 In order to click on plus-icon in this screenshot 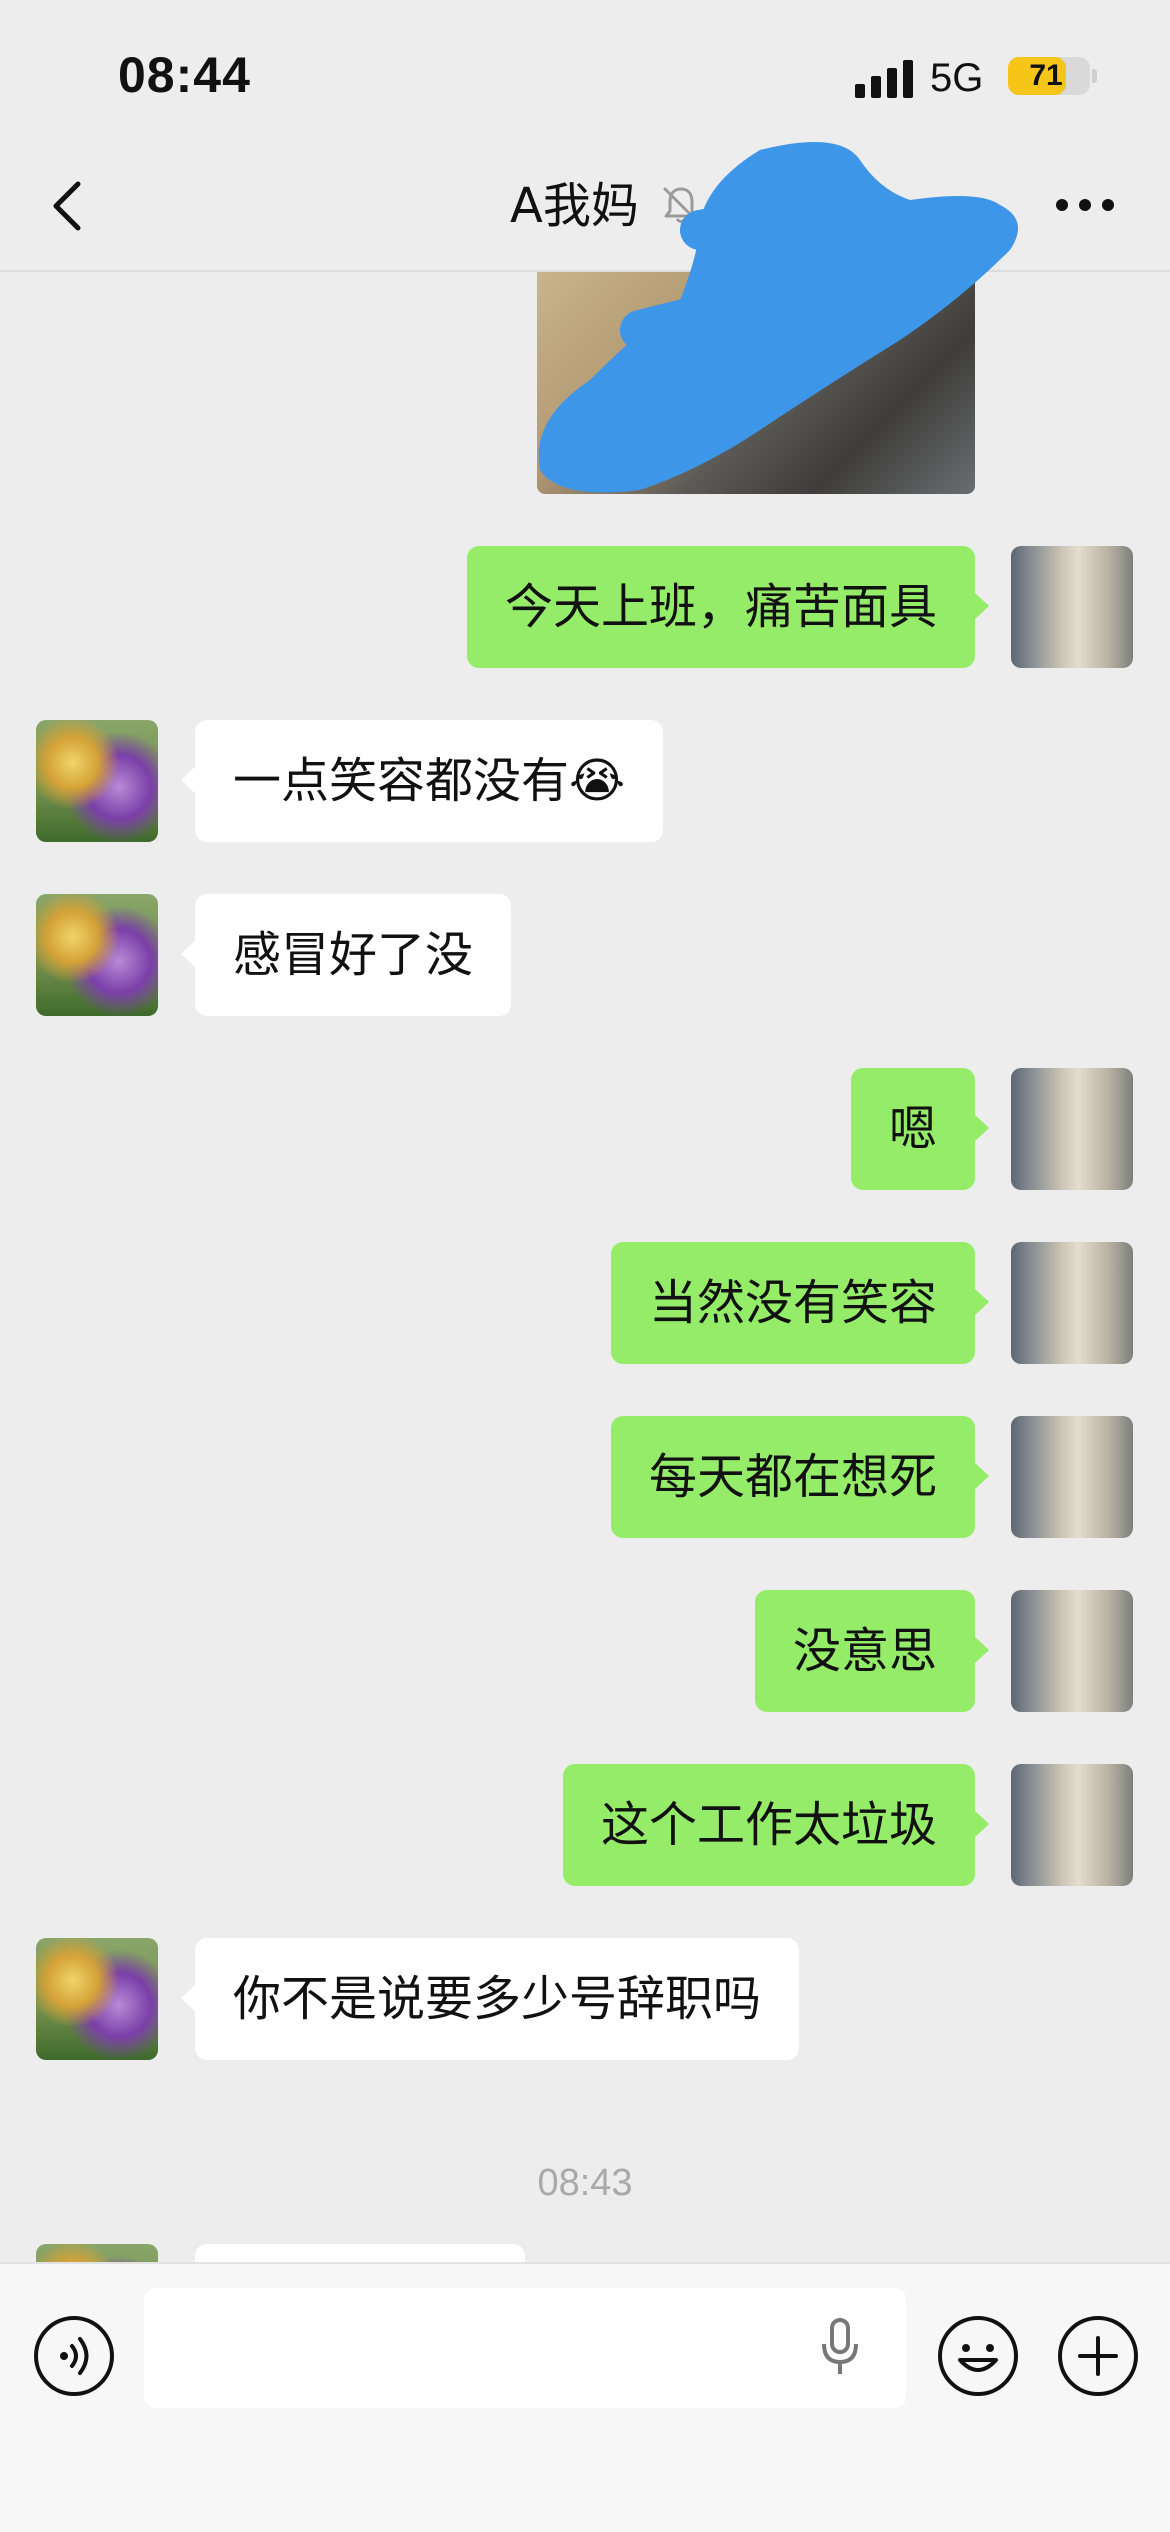, I will do `click(1098, 2356)`.